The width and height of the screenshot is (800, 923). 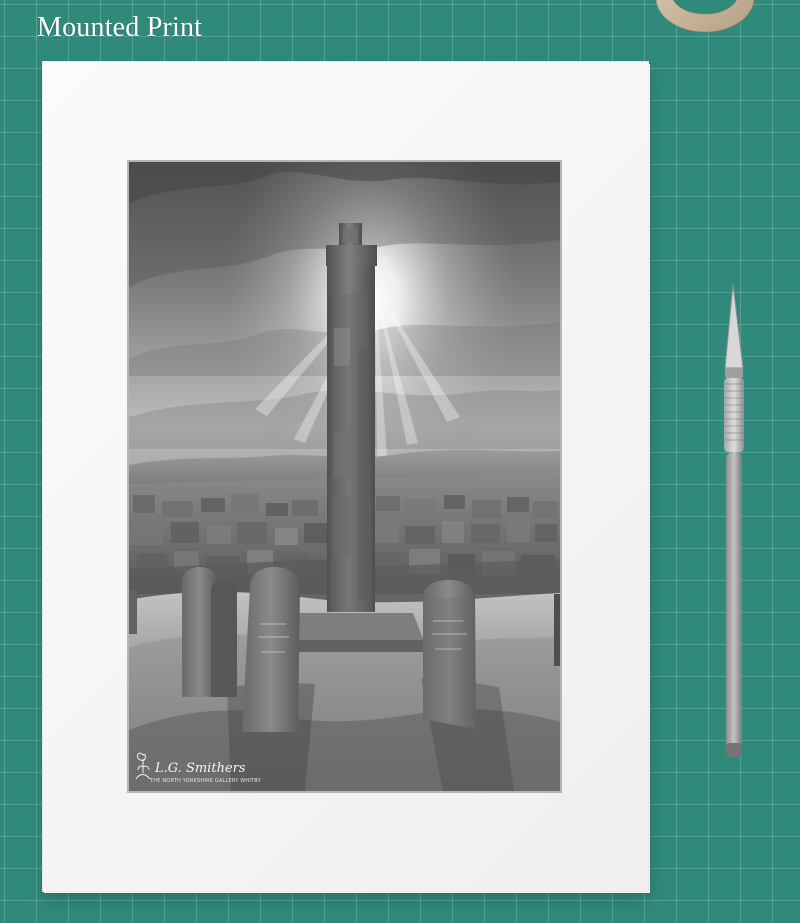 I want to click on tape-roll-icon, so click(x=705, y=16).